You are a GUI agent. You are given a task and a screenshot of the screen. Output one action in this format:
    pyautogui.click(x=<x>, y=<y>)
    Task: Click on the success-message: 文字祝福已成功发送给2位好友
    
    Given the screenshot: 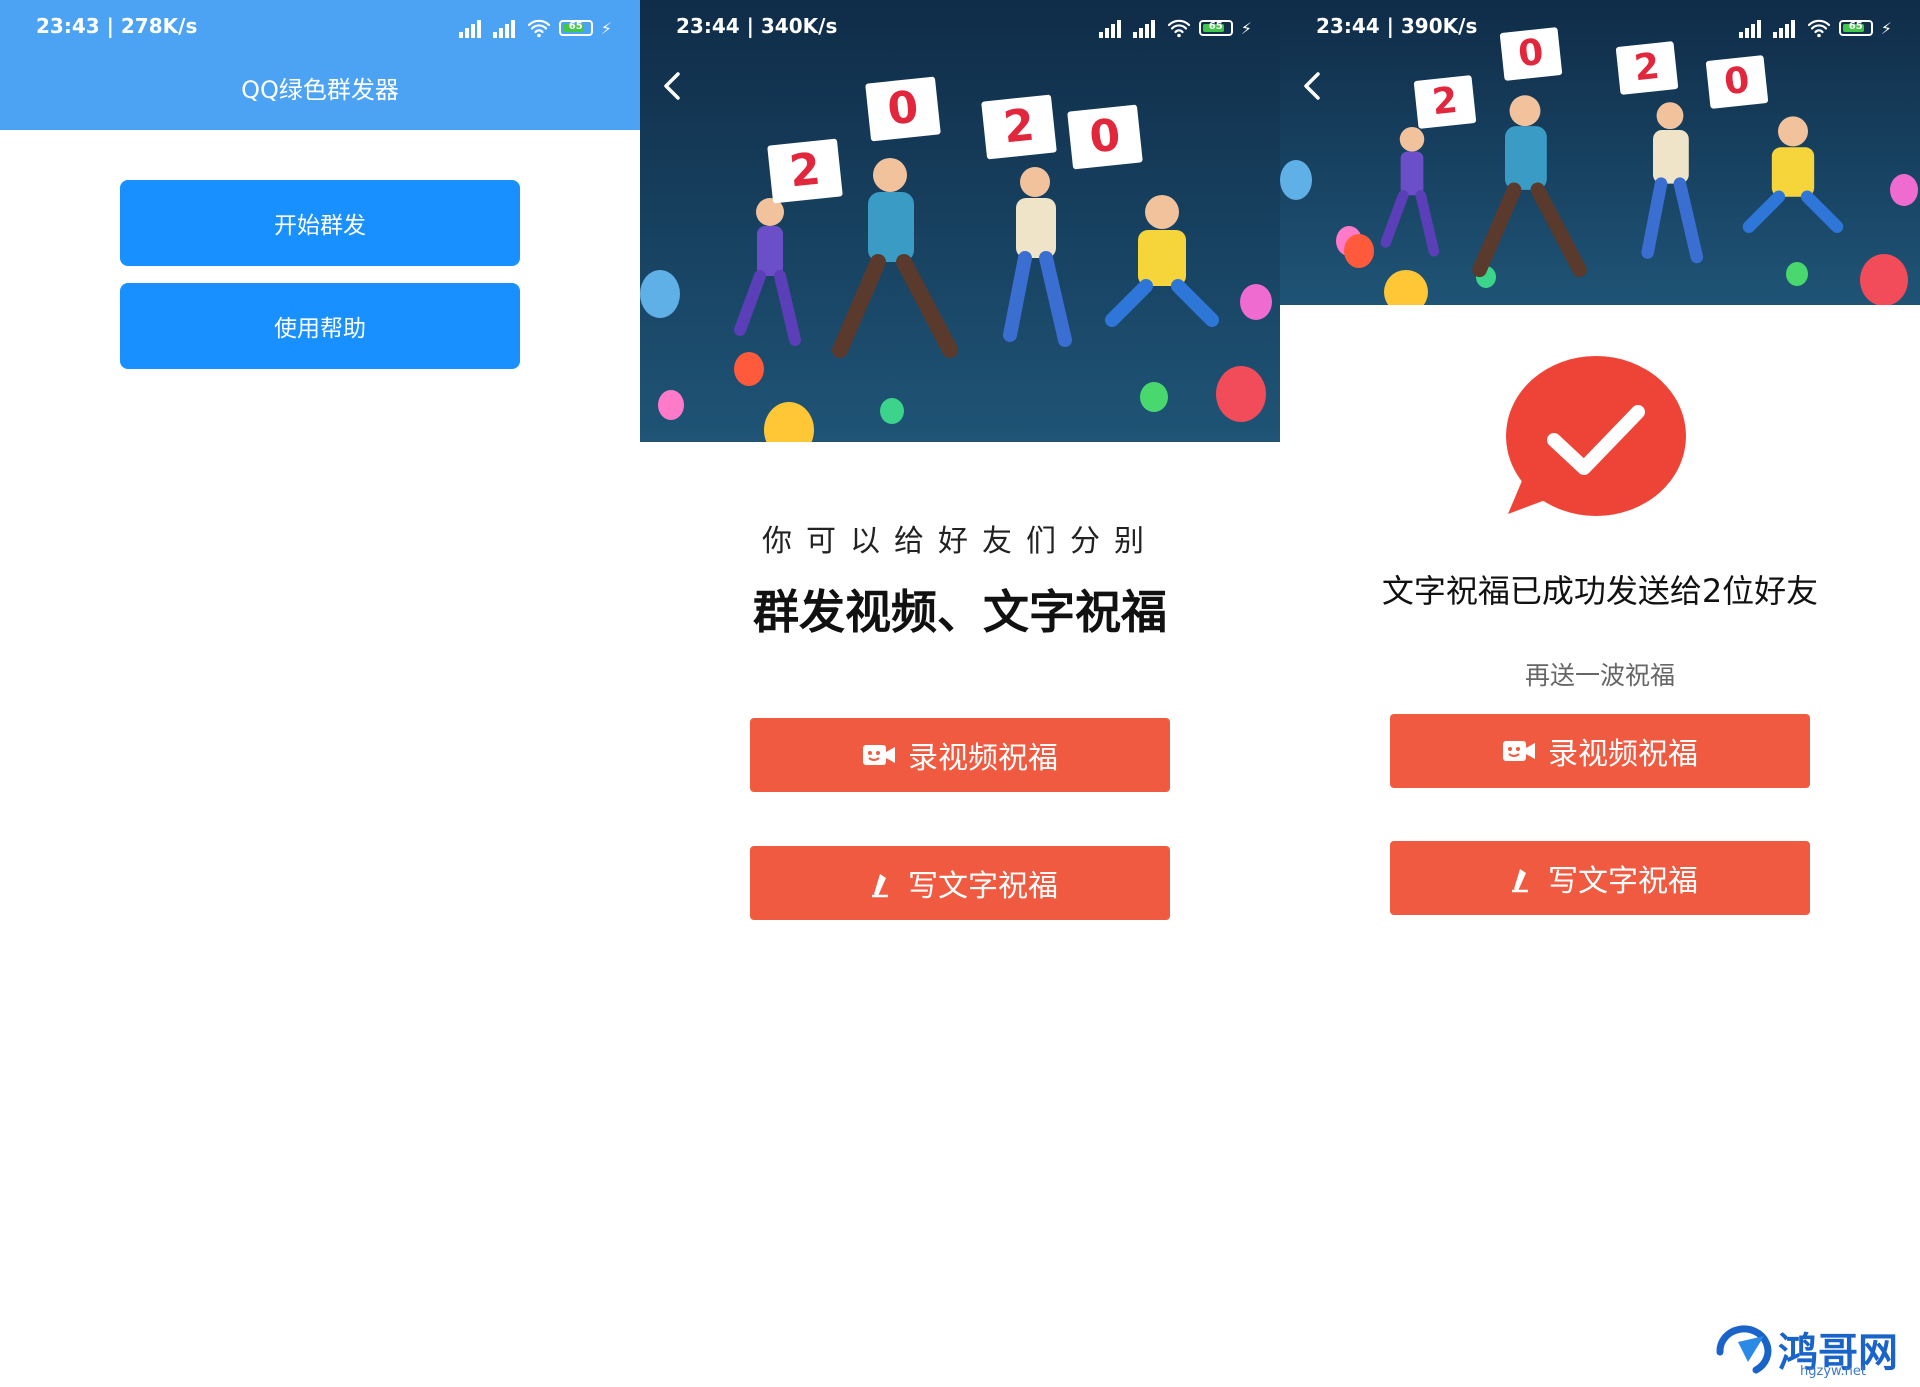 What is the action you would take?
    pyautogui.click(x=1600, y=591)
    